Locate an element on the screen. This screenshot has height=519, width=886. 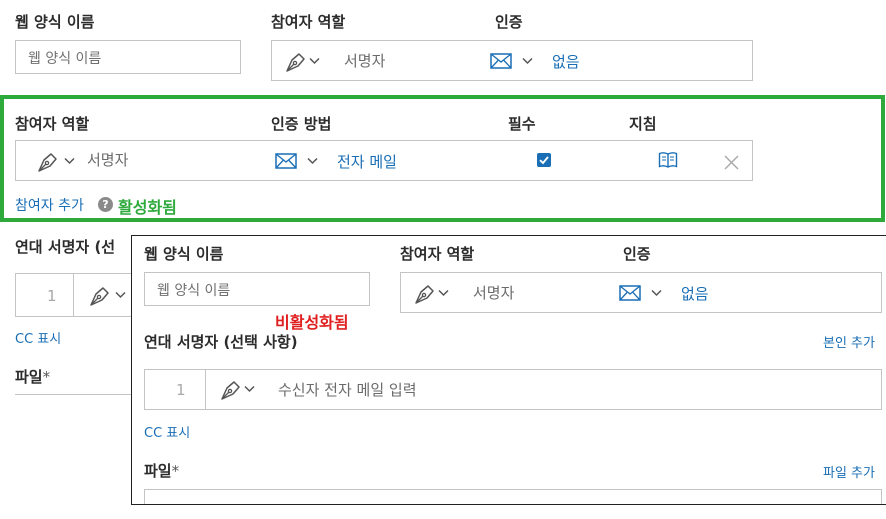
file-box-top-edge is located at coordinates (75, 394).